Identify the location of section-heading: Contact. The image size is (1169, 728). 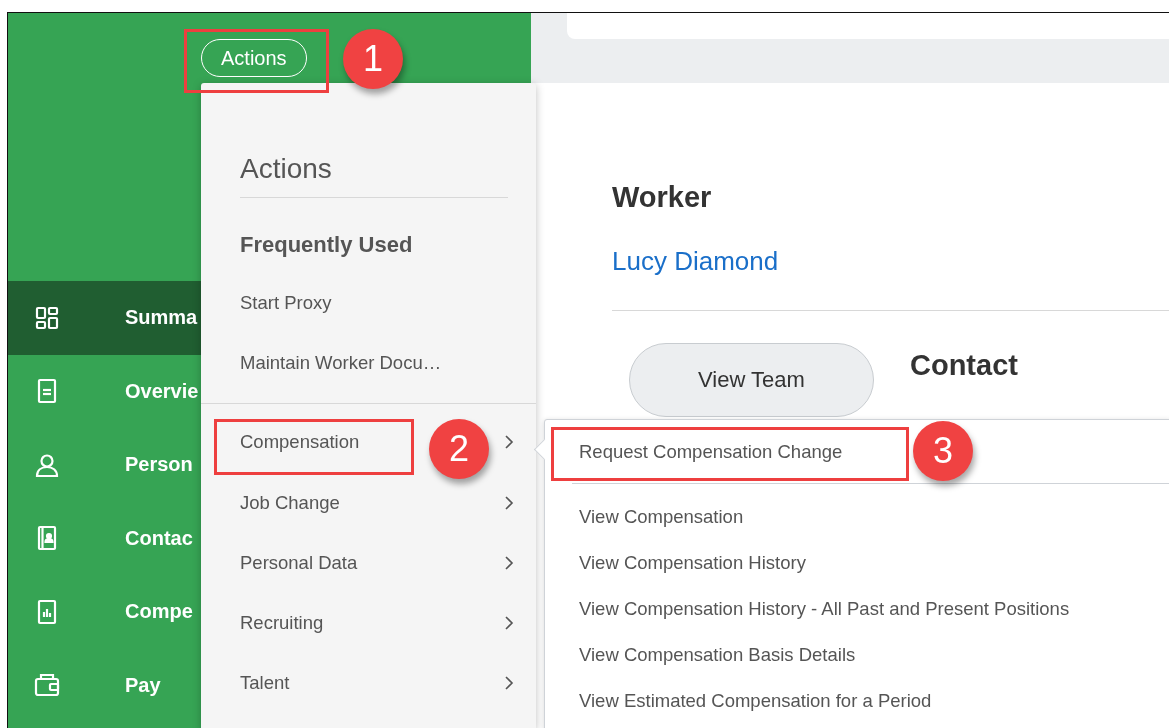
(964, 365).